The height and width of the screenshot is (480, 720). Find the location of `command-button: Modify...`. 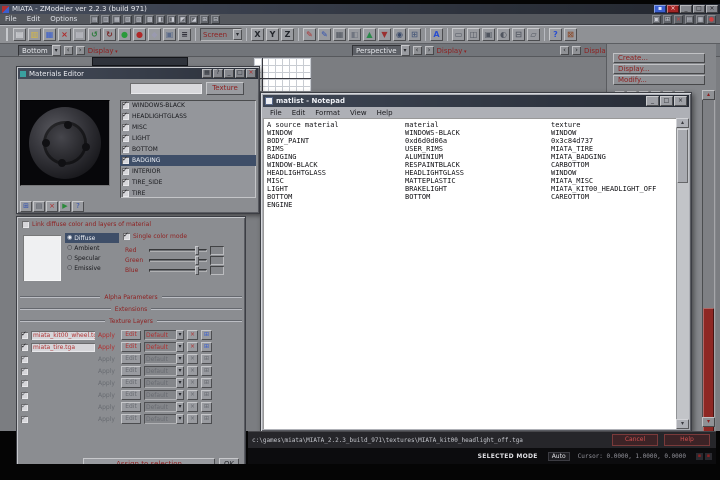

command-button: Modify... is located at coordinates (659, 80).